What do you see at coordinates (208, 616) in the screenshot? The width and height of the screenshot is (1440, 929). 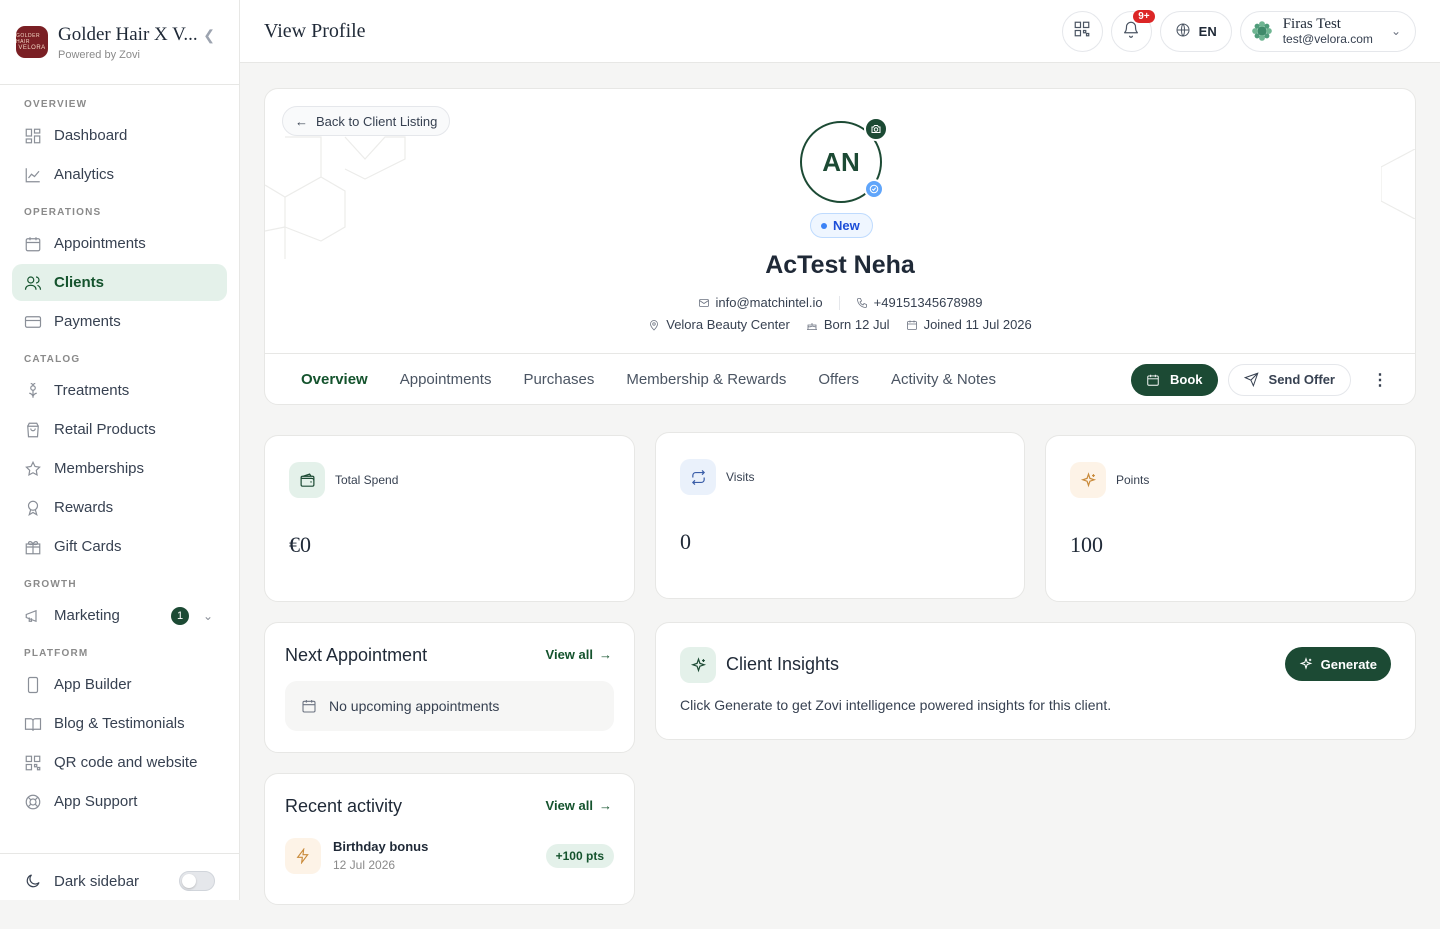 I see `chevron-down-icon: ⌄` at bounding box center [208, 616].